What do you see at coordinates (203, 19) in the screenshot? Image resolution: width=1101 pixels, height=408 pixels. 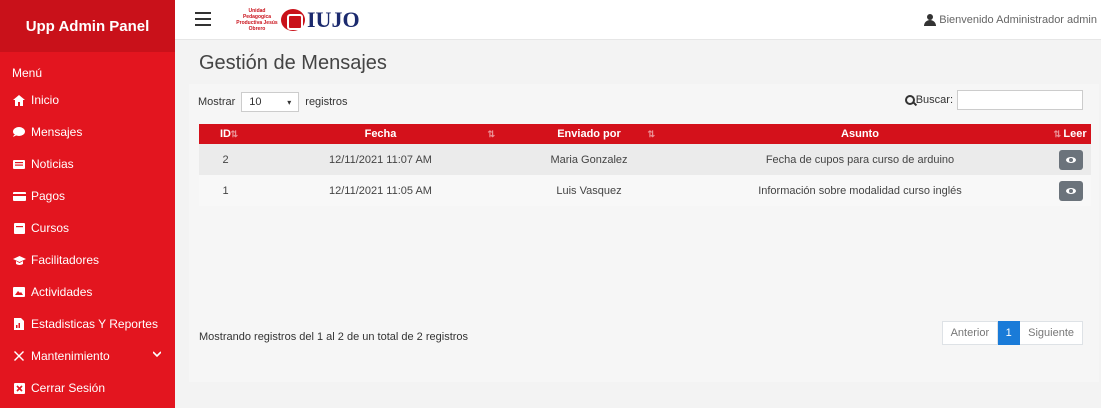 I see `hamburger-menu-icon` at bounding box center [203, 19].